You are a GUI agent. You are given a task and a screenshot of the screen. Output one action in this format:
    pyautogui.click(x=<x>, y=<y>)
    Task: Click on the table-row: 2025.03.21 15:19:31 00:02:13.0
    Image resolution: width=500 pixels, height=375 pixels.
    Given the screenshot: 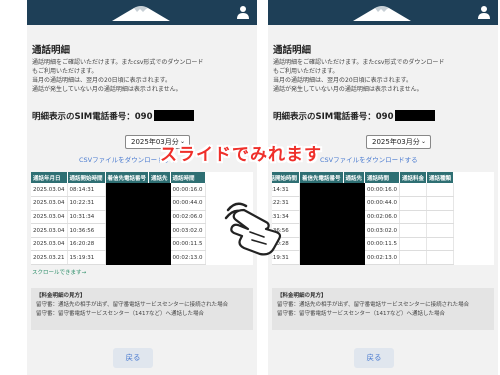 What is the action you would take?
    pyautogui.click(x=118, y=257)
    